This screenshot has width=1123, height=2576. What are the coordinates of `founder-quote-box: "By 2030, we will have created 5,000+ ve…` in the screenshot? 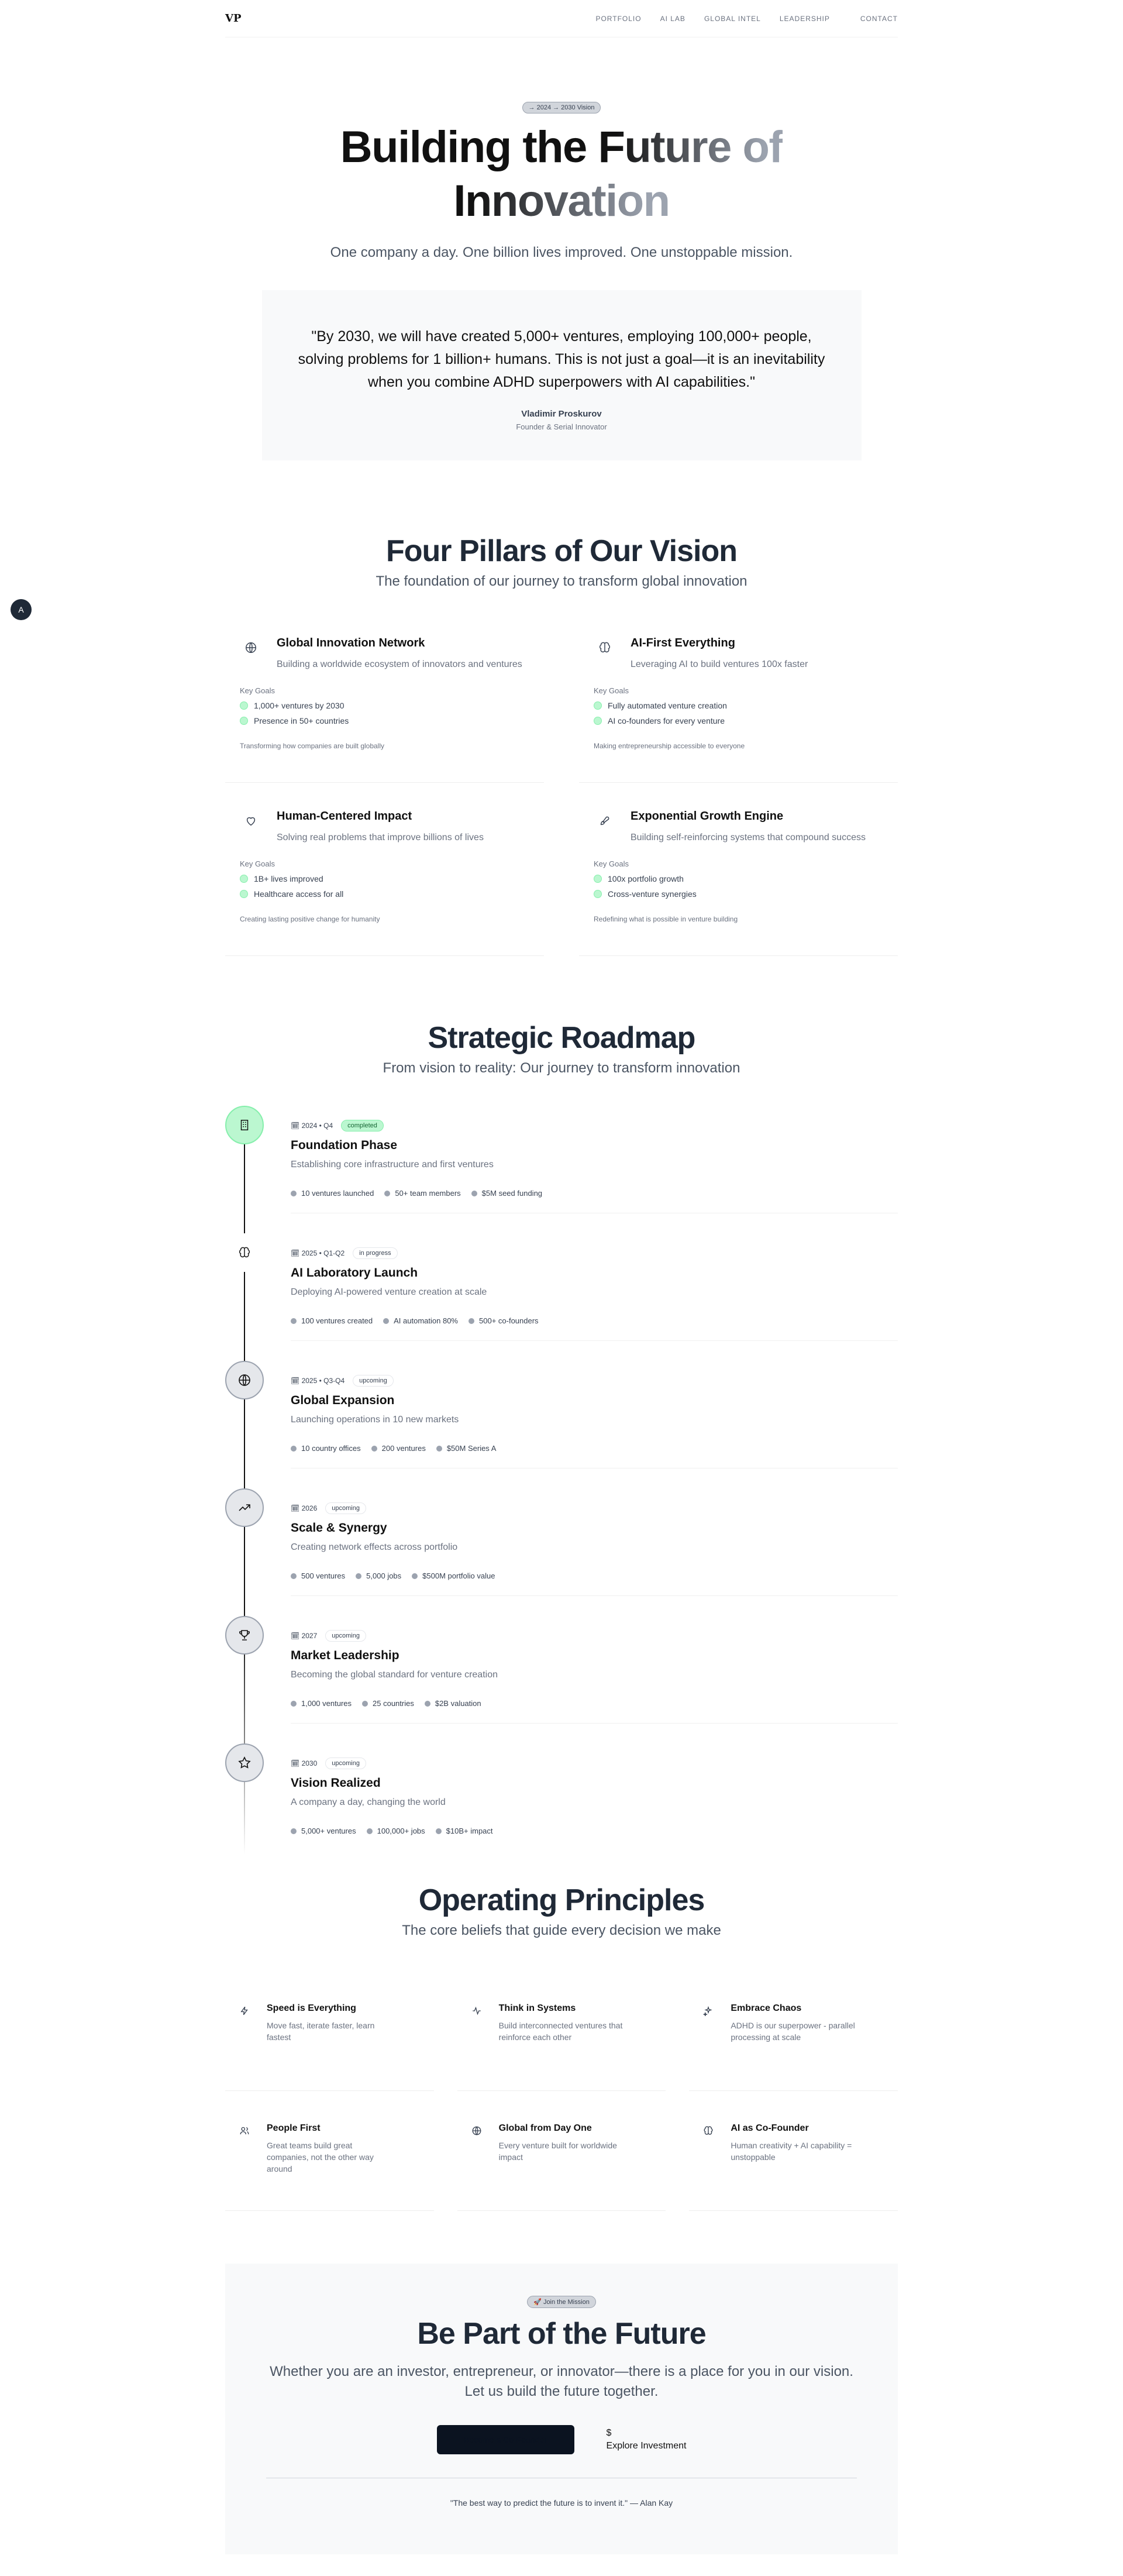 It's located at (561, 375).